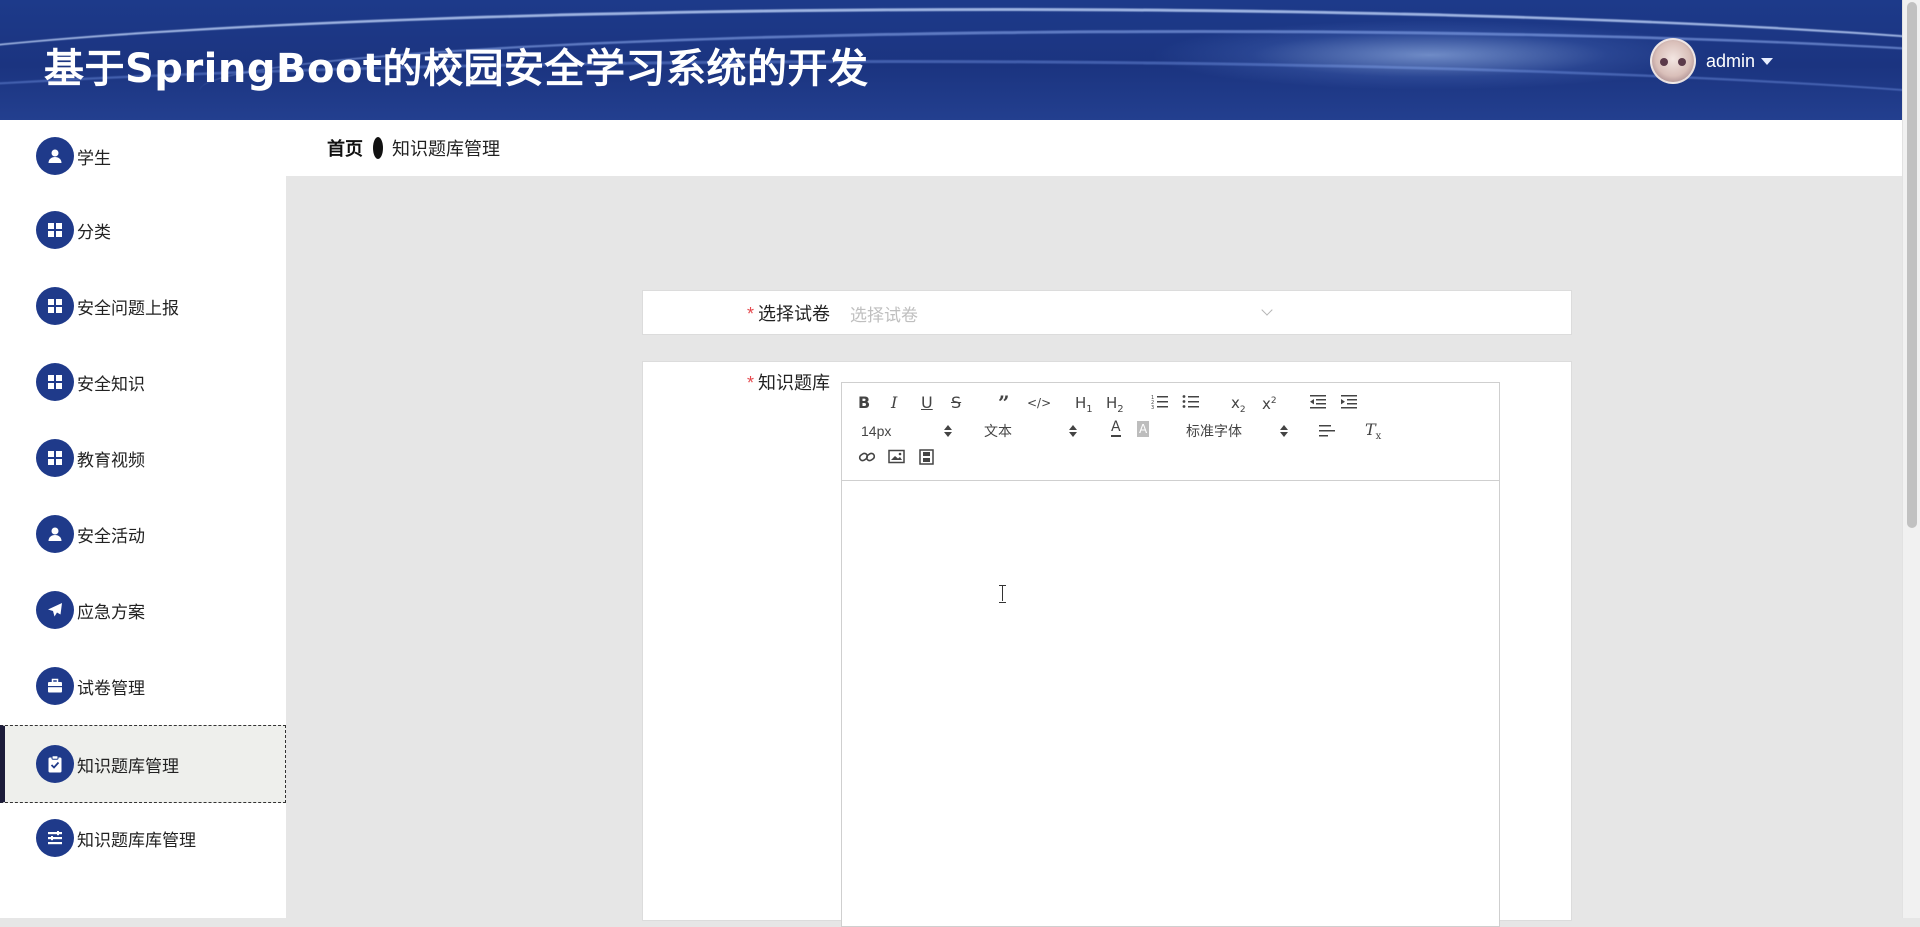 The image size is (1920, 927). I want to click on text-cursor-icon, so click(1002, 594).